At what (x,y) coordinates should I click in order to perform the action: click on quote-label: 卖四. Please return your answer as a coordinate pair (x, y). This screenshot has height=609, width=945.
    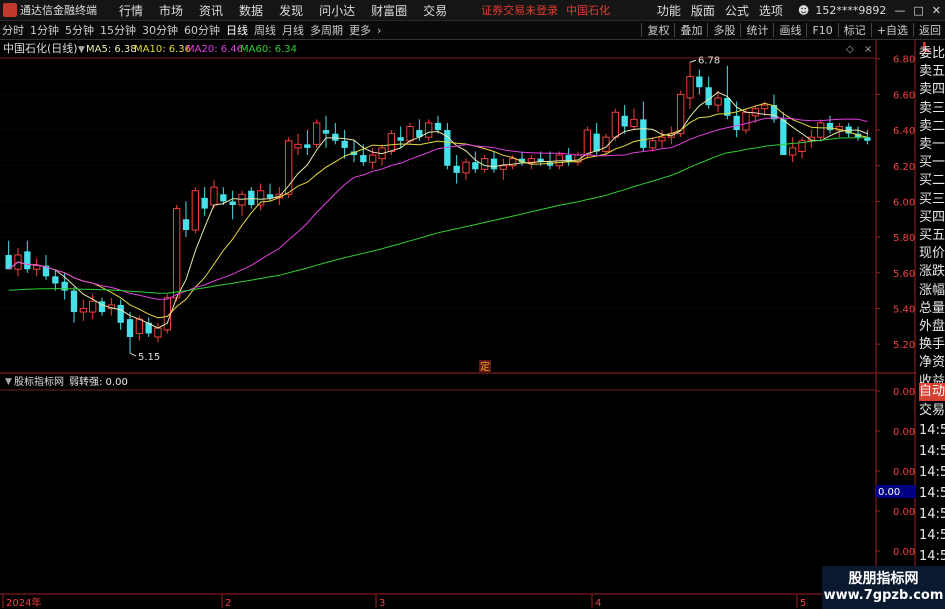
    Looking at the image, I should click on (932, 90).